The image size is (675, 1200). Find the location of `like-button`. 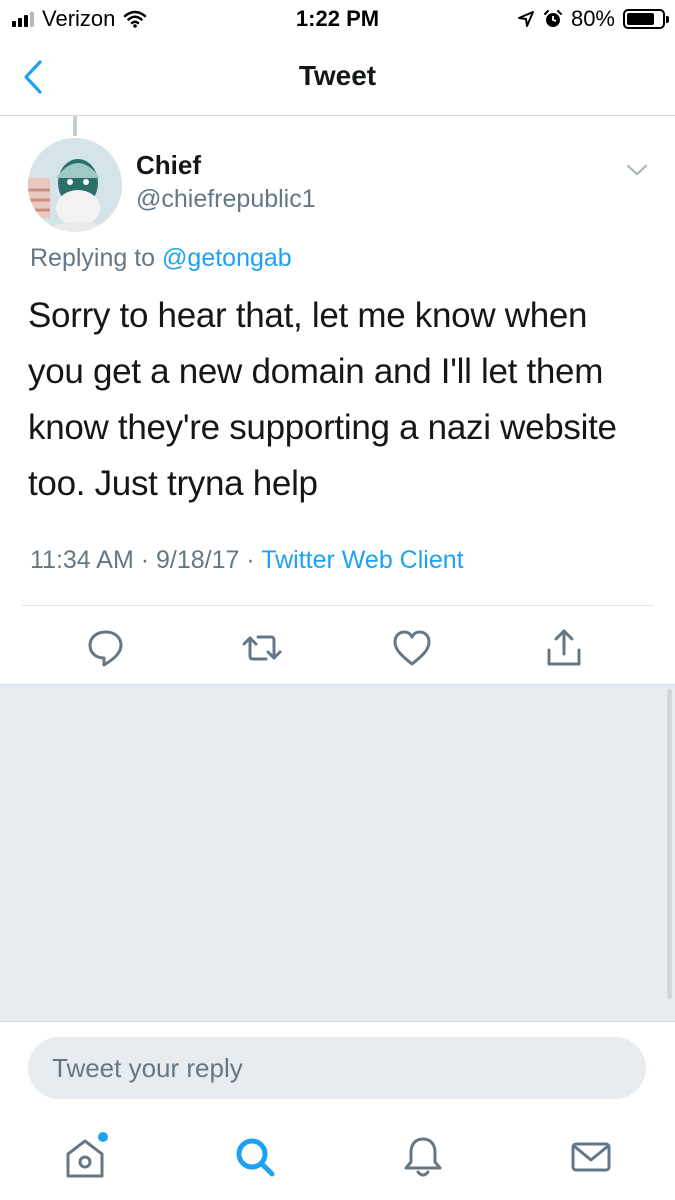

like-button is located at coordinates (412, 648).